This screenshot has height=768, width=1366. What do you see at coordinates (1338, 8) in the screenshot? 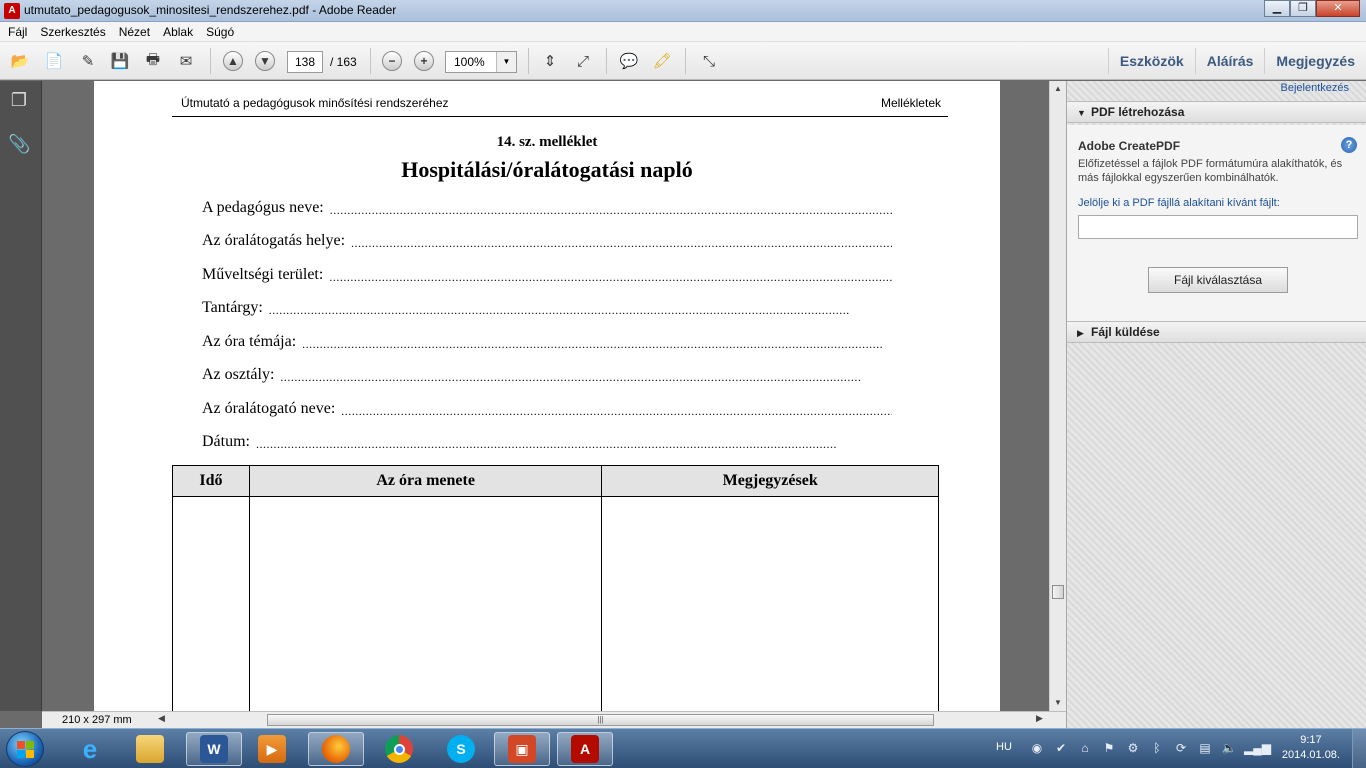
I see `close-button: ✕` at bounding box center [1338, 8].